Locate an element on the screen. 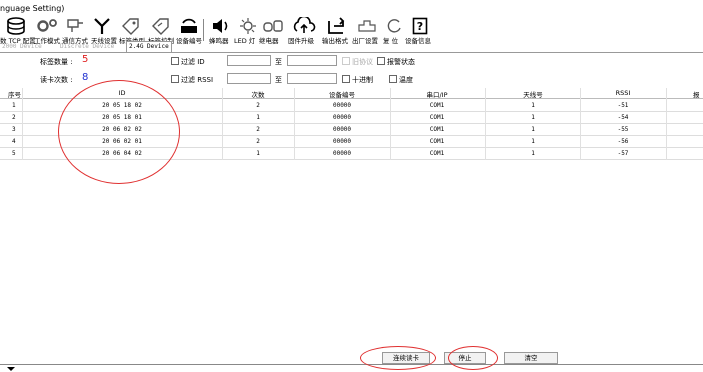 This screenshot has height=372, width=703. filter-rssi-checkbox is located at coordinates (175, 79).